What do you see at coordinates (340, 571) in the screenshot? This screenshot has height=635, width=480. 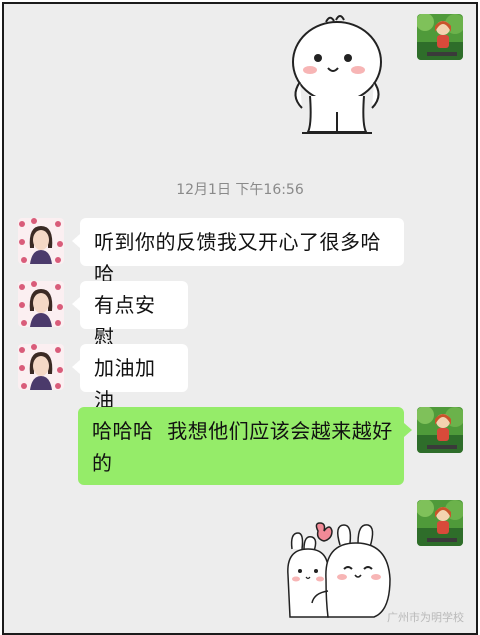 I see `hugging-bunnies-sticker-icon` at bounding box center [340, 571].